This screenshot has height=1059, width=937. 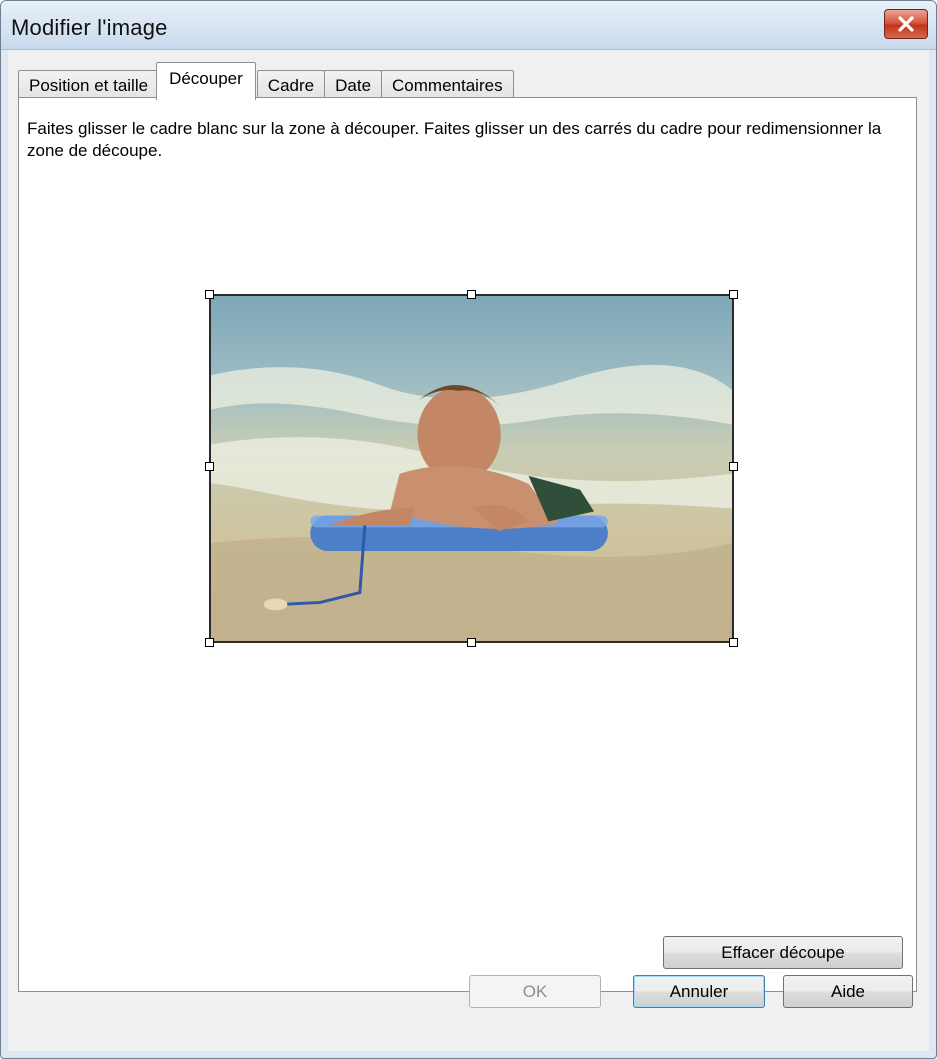 What do you see at coordinates (206, 81) in the screenshot?
I see `tab-decouper: Découper` at bounding box center [206, 81].